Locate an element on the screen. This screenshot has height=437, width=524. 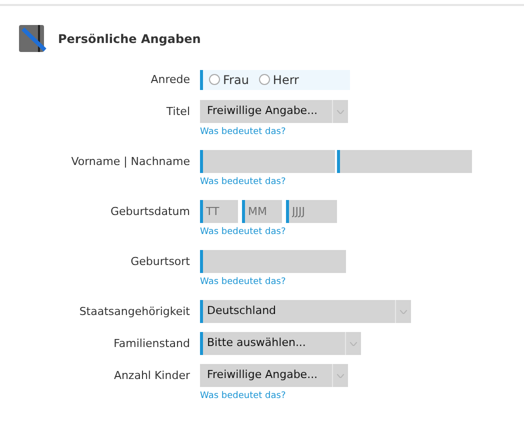
input-field: TT is located at coordinates (219, 211).